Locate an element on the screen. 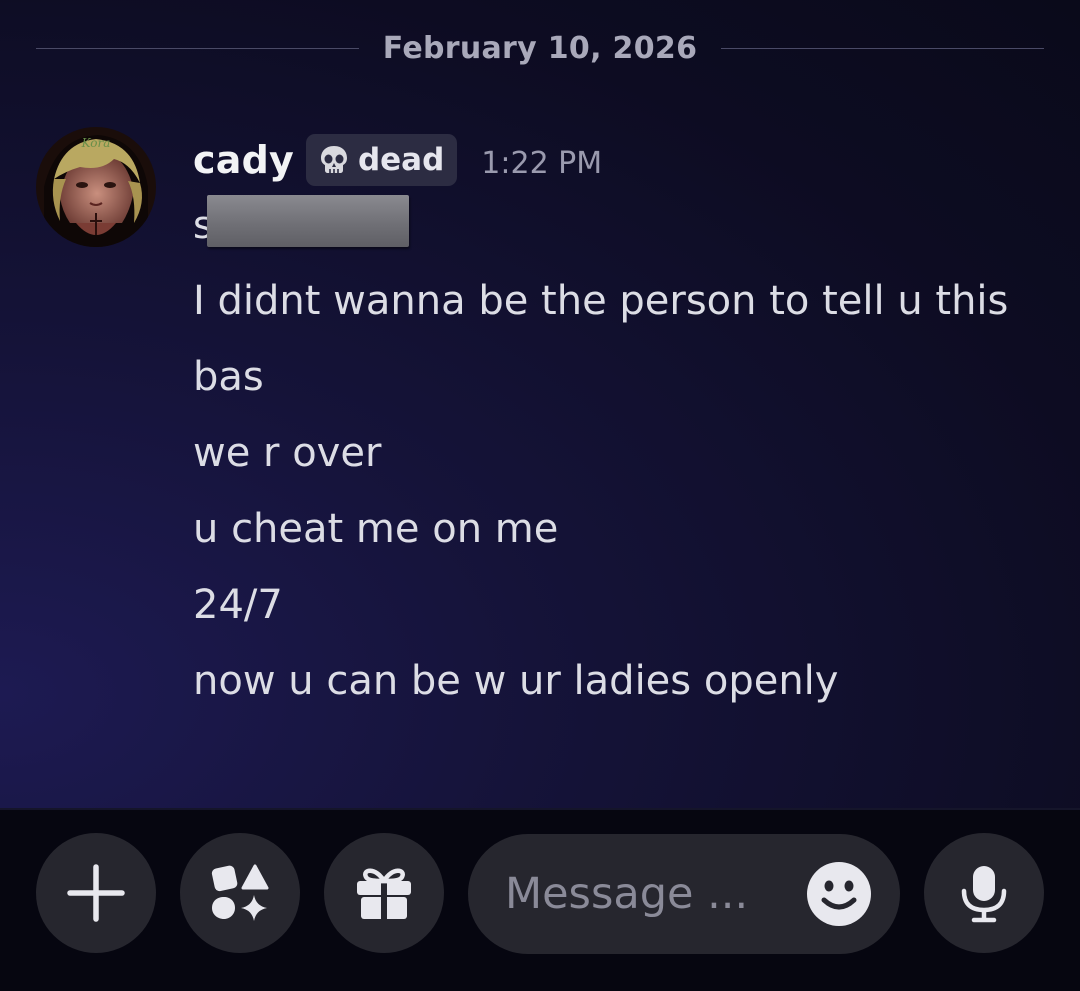 The height and width of the screenshot is (991, 1080). emoji-button is located at coordinates (839, 894).